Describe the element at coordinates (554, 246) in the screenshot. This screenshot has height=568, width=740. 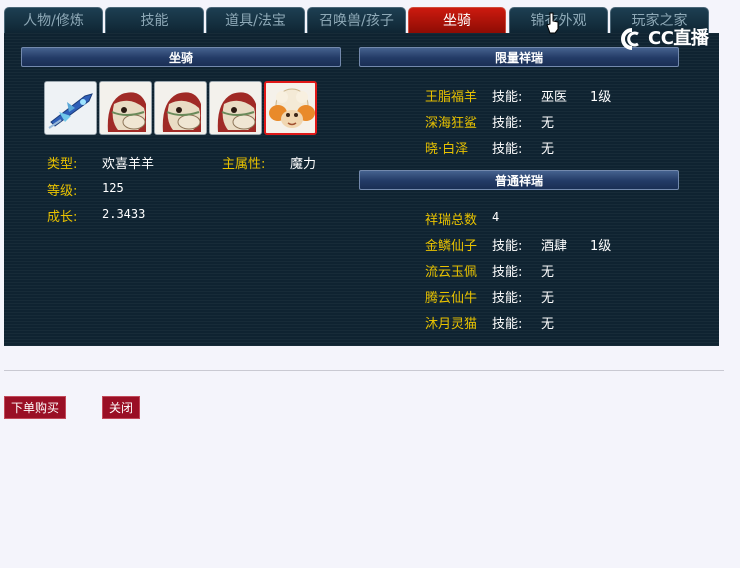
I see `normal-item-skill: 酒肆` at that location.